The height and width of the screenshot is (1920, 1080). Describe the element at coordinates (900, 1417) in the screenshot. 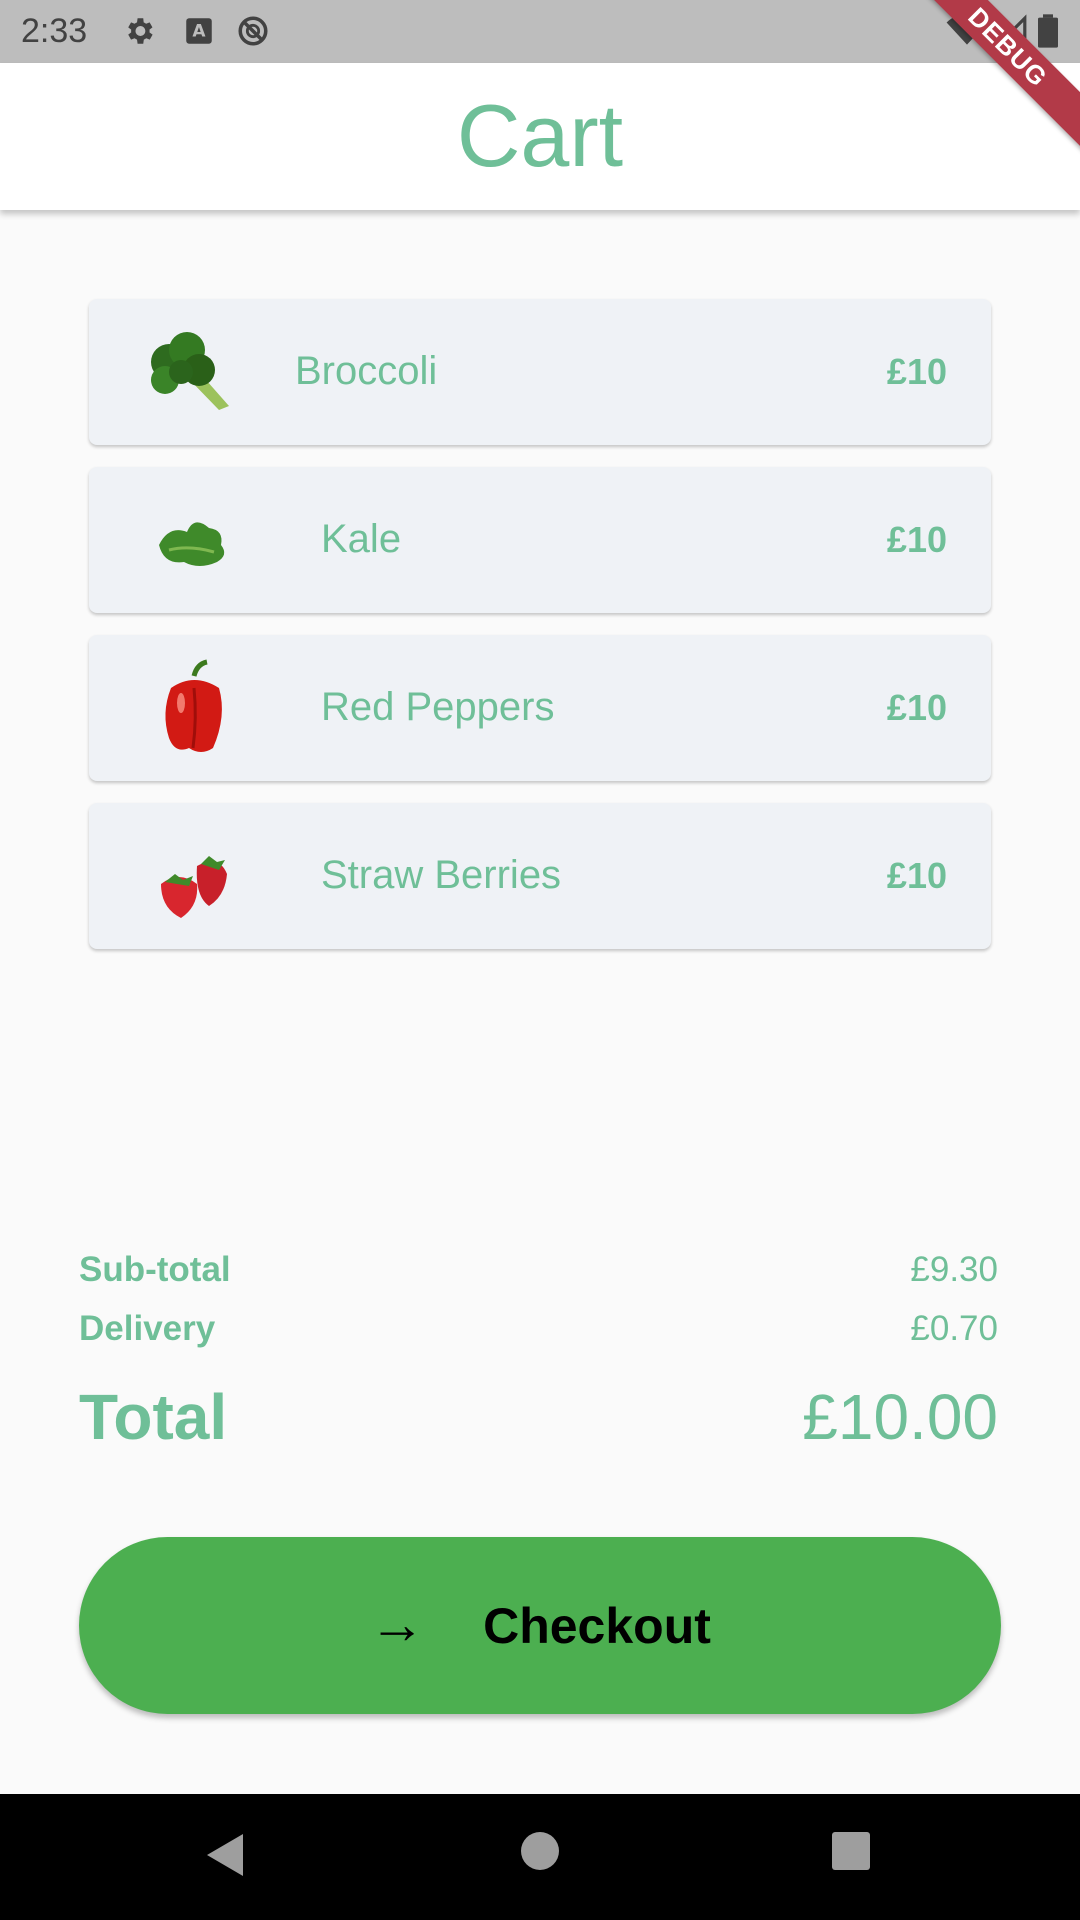

I see `total-value: £10.00` at that location.